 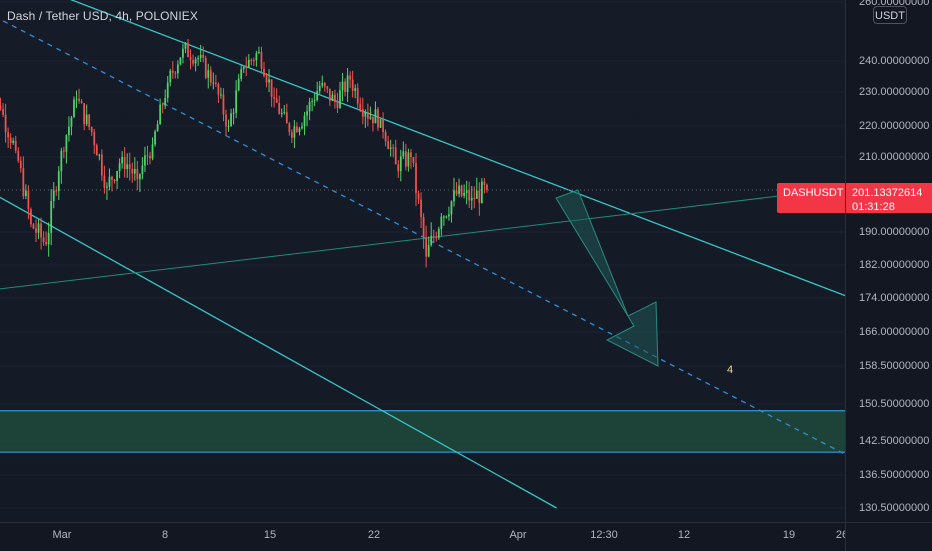 I want to click on time-tick-label: Mar, so click(x=62, y=535).